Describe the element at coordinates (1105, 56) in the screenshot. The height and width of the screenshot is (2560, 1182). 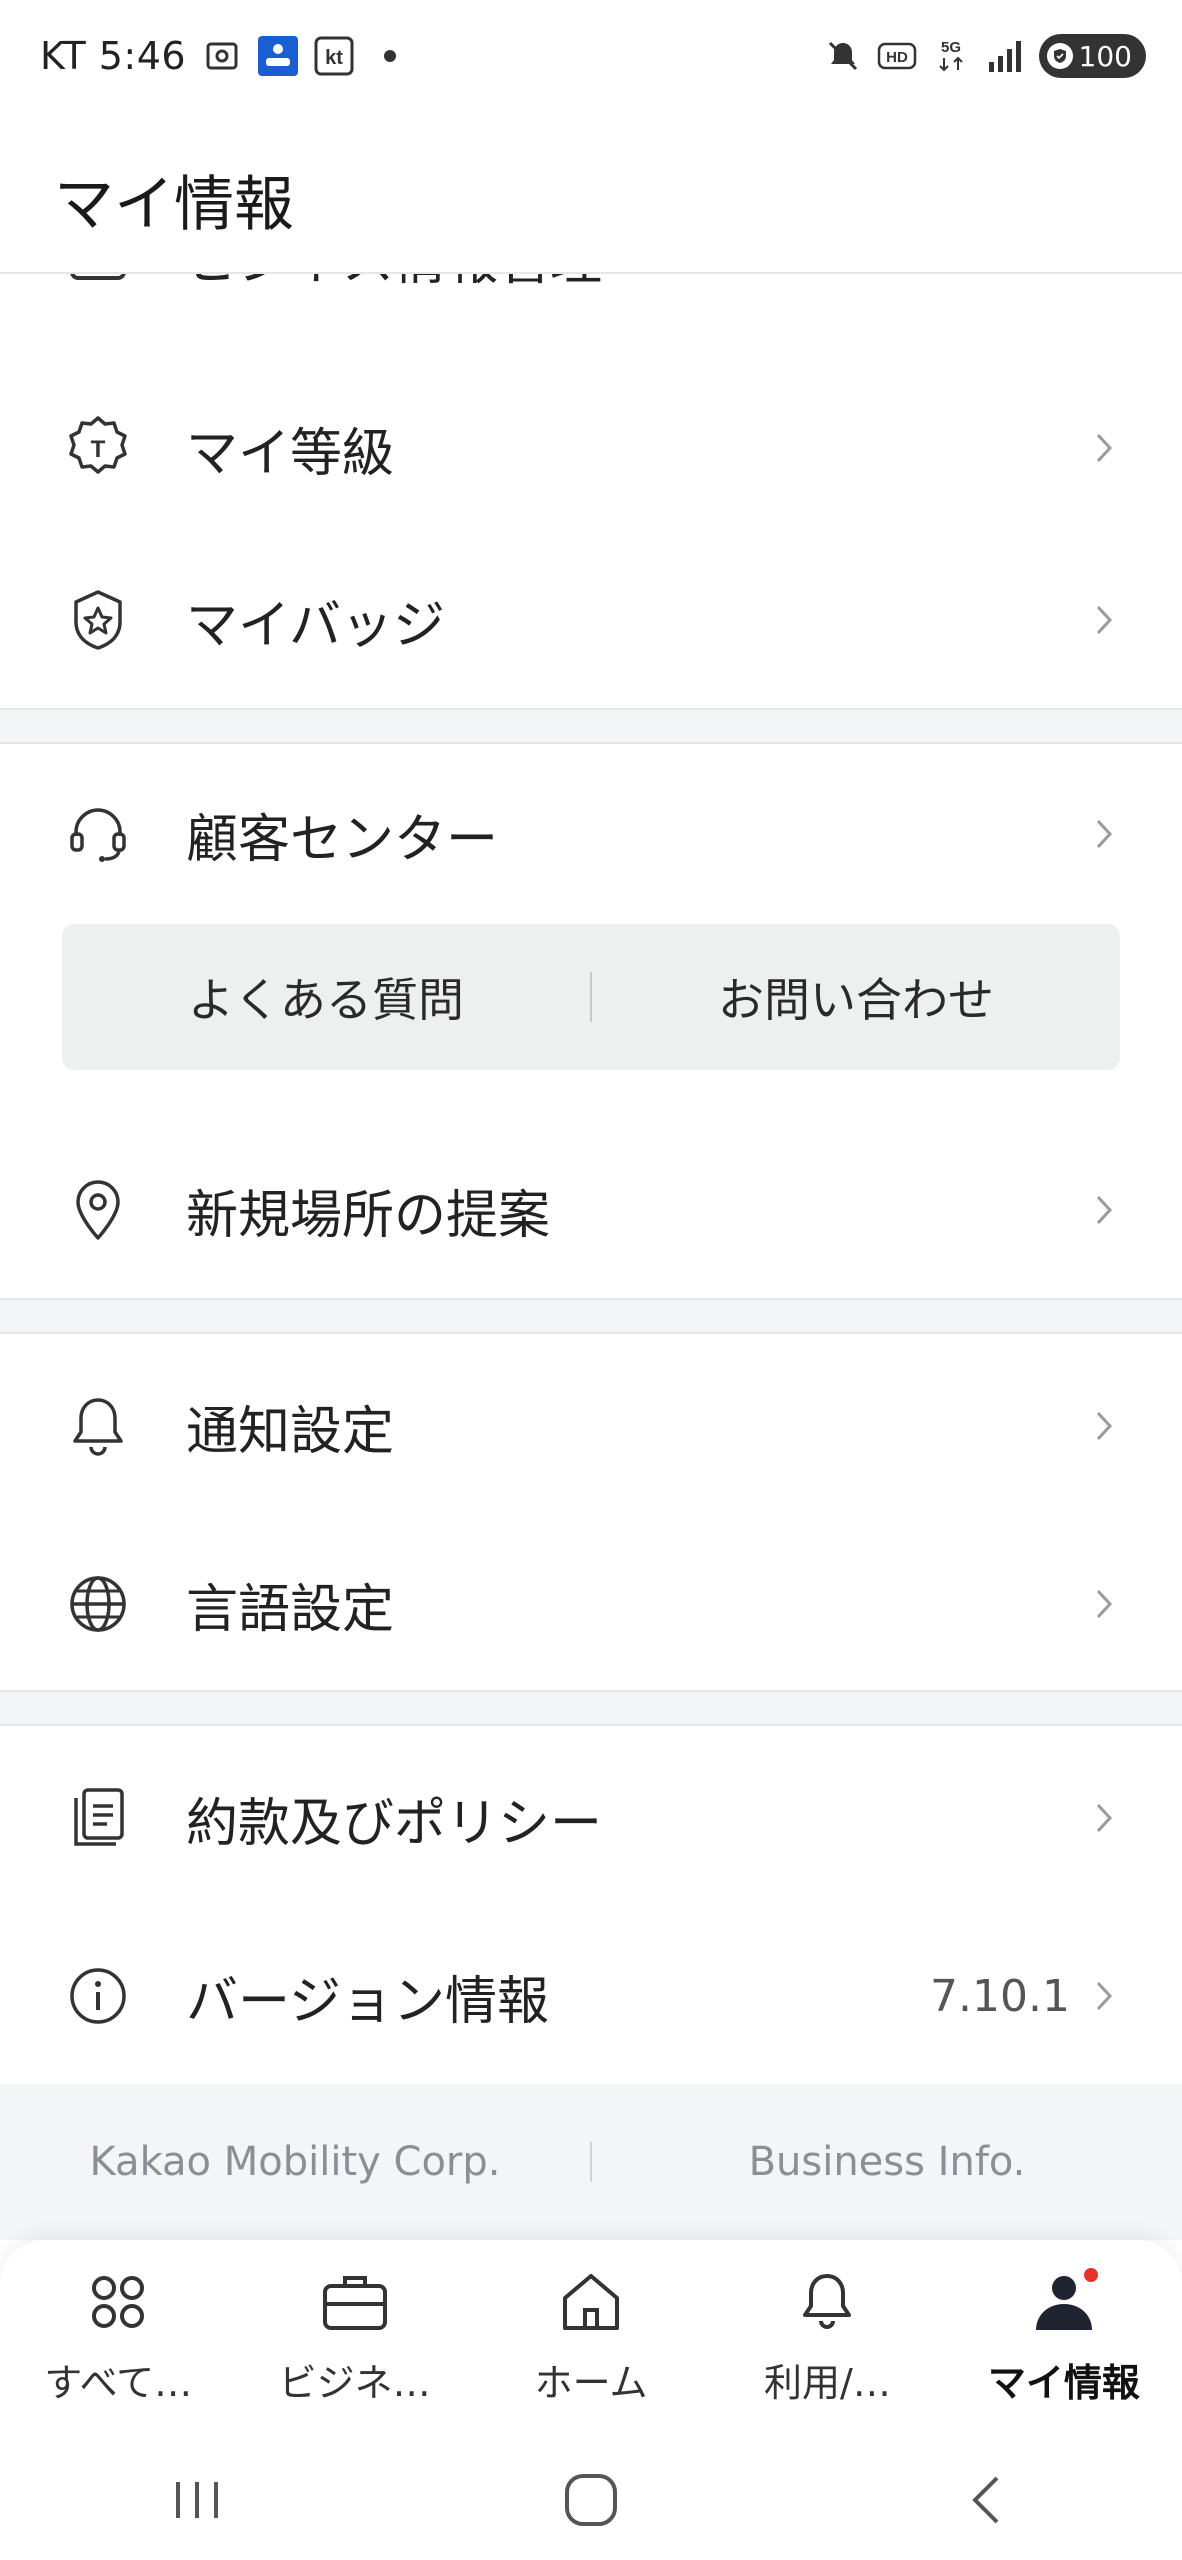
I see `battery-level: 100` at that location.